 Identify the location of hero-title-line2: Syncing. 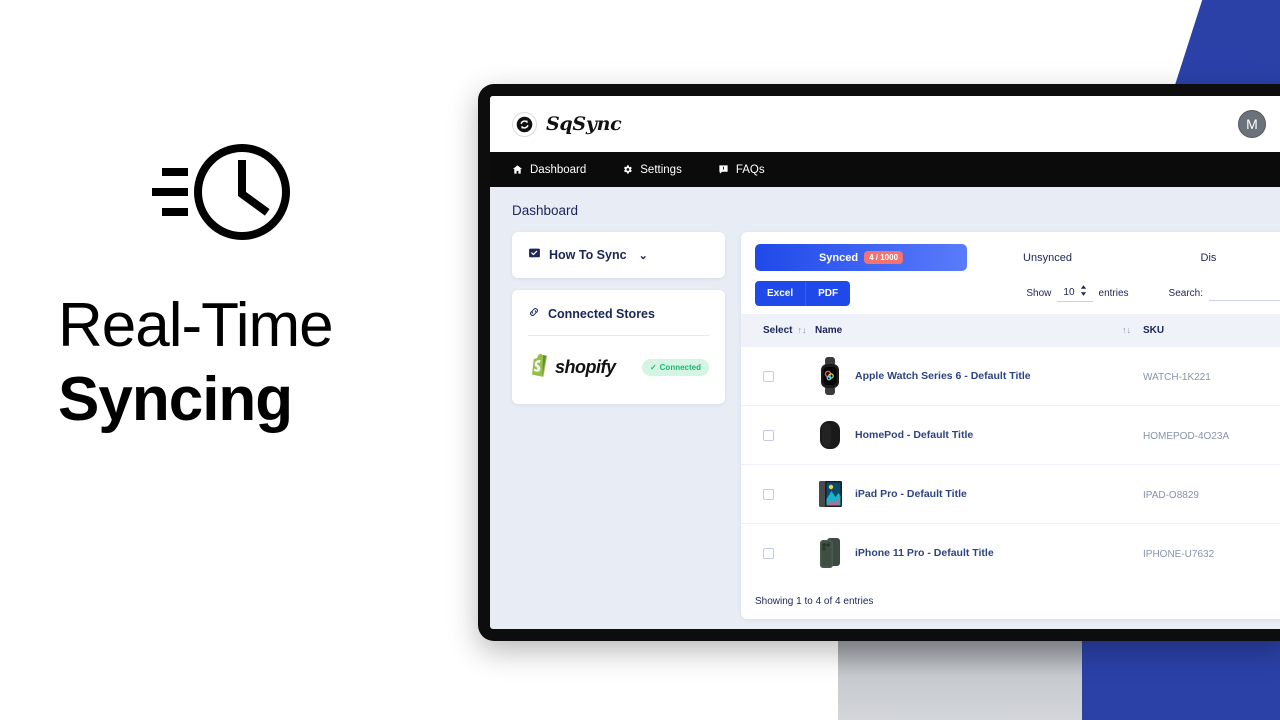
(175, 399).